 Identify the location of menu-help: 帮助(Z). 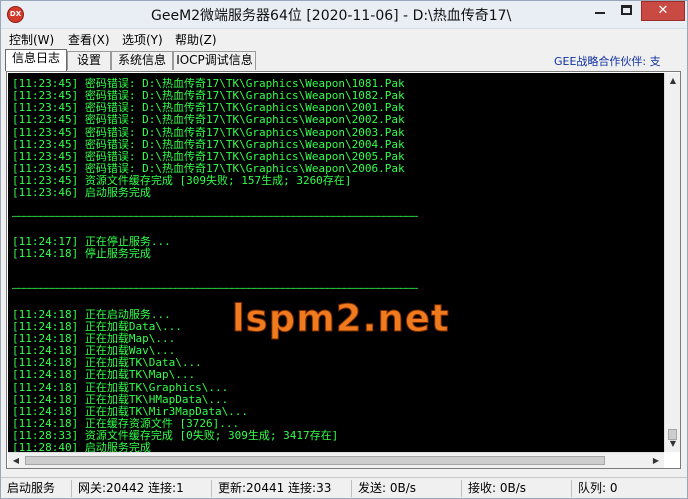
(196, 39).